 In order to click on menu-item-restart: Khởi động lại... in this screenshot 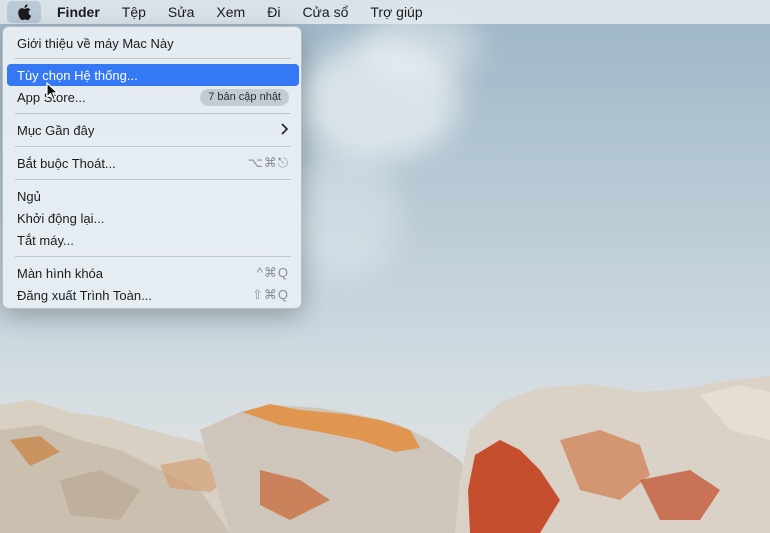, I will do `click(153, 218)`.